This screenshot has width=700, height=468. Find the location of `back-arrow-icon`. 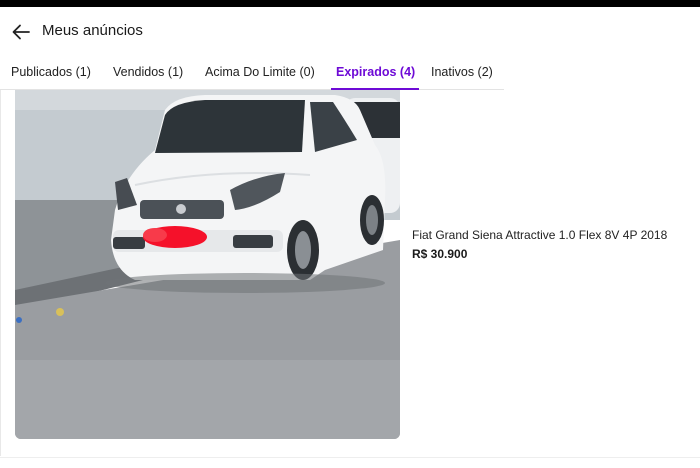

back-arrow-icon is located at coordinates (21, 32).